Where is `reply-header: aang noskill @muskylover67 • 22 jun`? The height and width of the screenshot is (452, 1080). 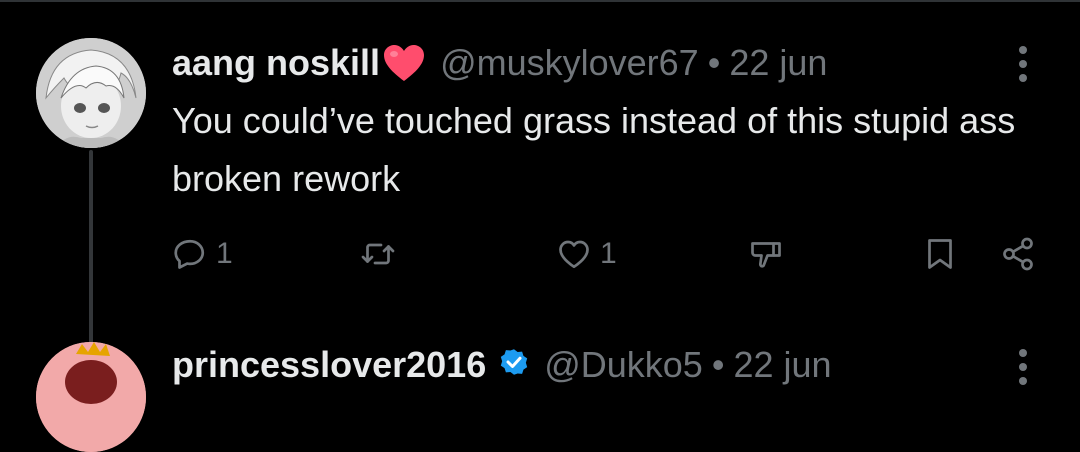
reply-header: aang noskill @muskylover67 • 22 jun is located at coordinates (499, 63).